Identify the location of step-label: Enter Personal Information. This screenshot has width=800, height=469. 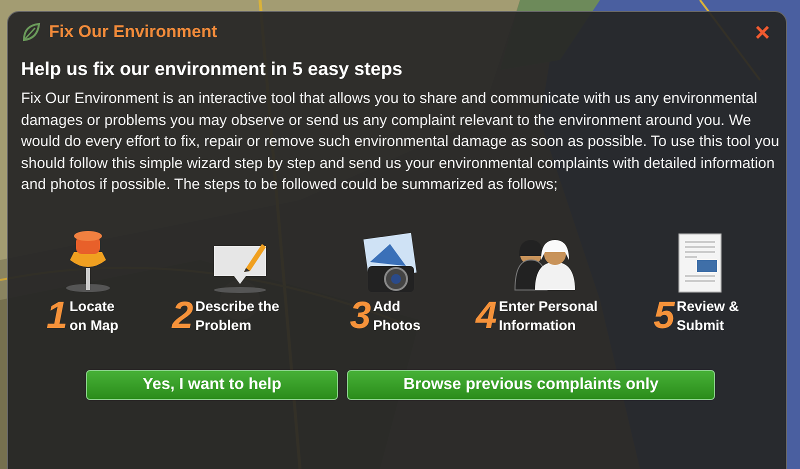
(548, 315).